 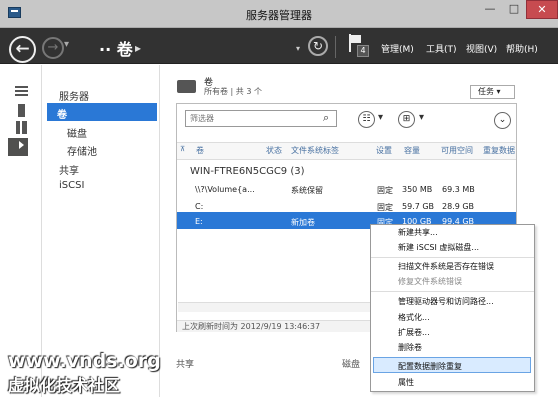 What do you see at coordinates (69, 169) in the screenshot?
I see `sidebar-item-shares: 共享` at bounding box center [69, 169].